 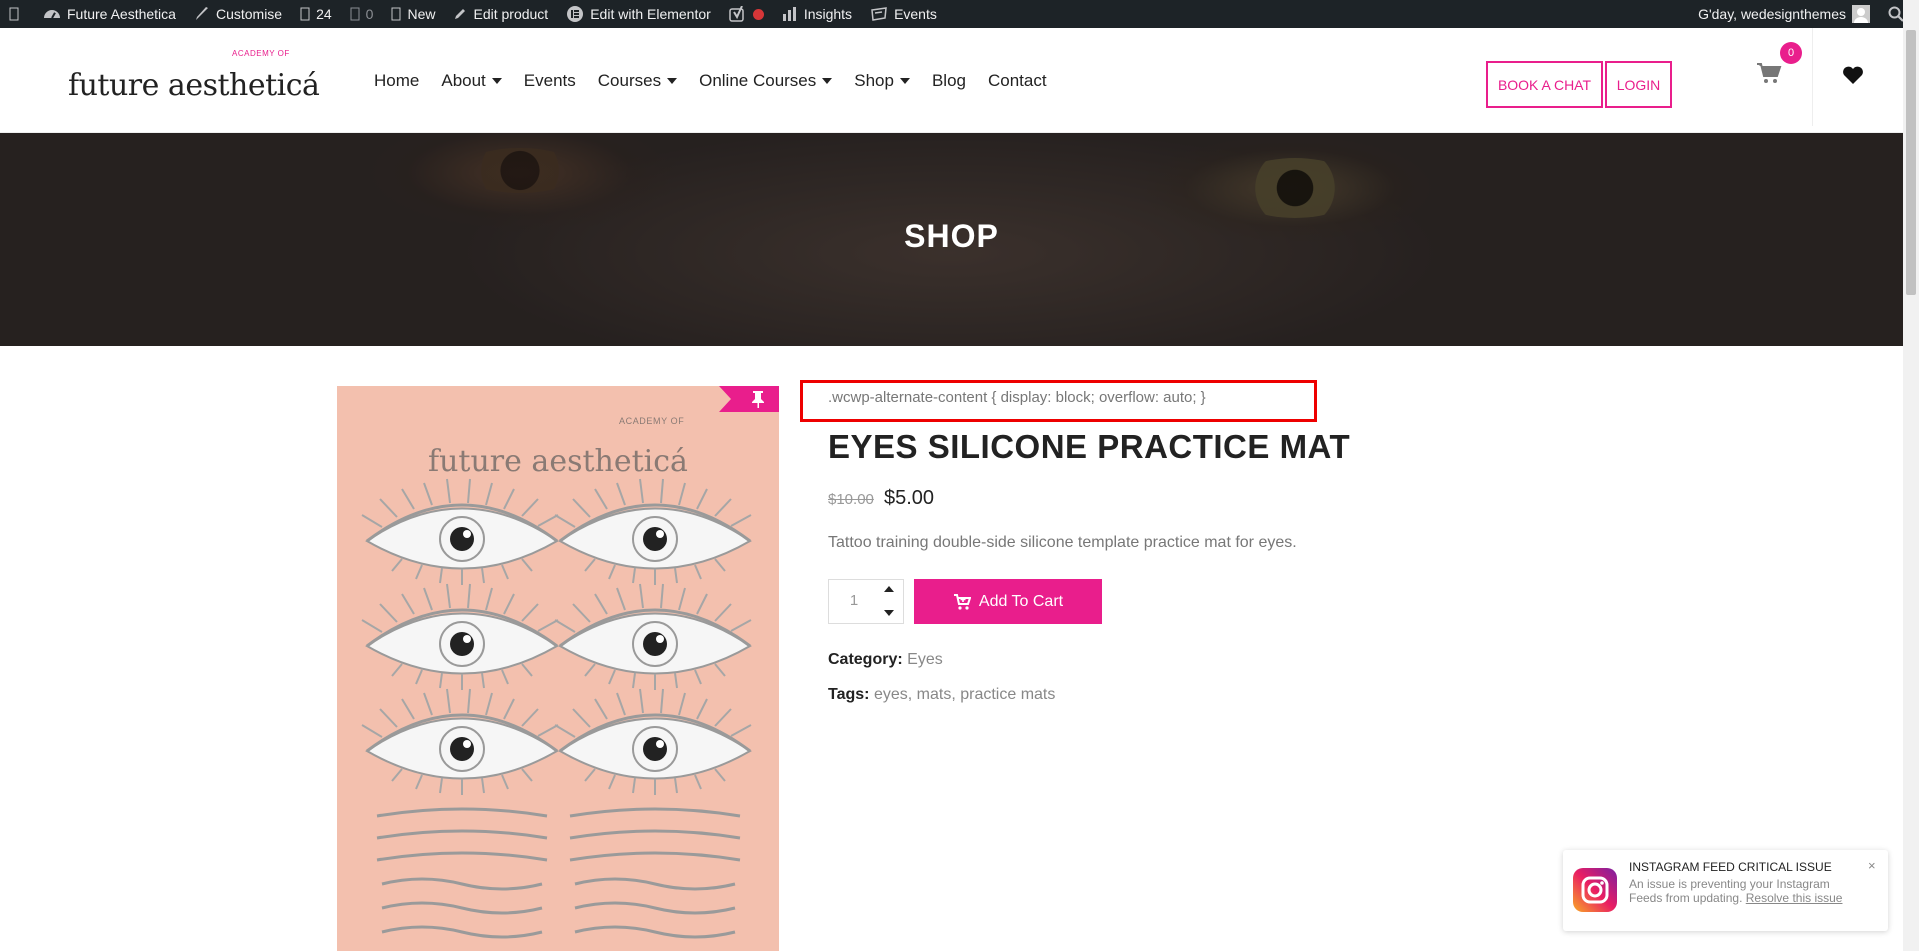 I want to click on tags-label: Tags:, so click(x=849, y=694).